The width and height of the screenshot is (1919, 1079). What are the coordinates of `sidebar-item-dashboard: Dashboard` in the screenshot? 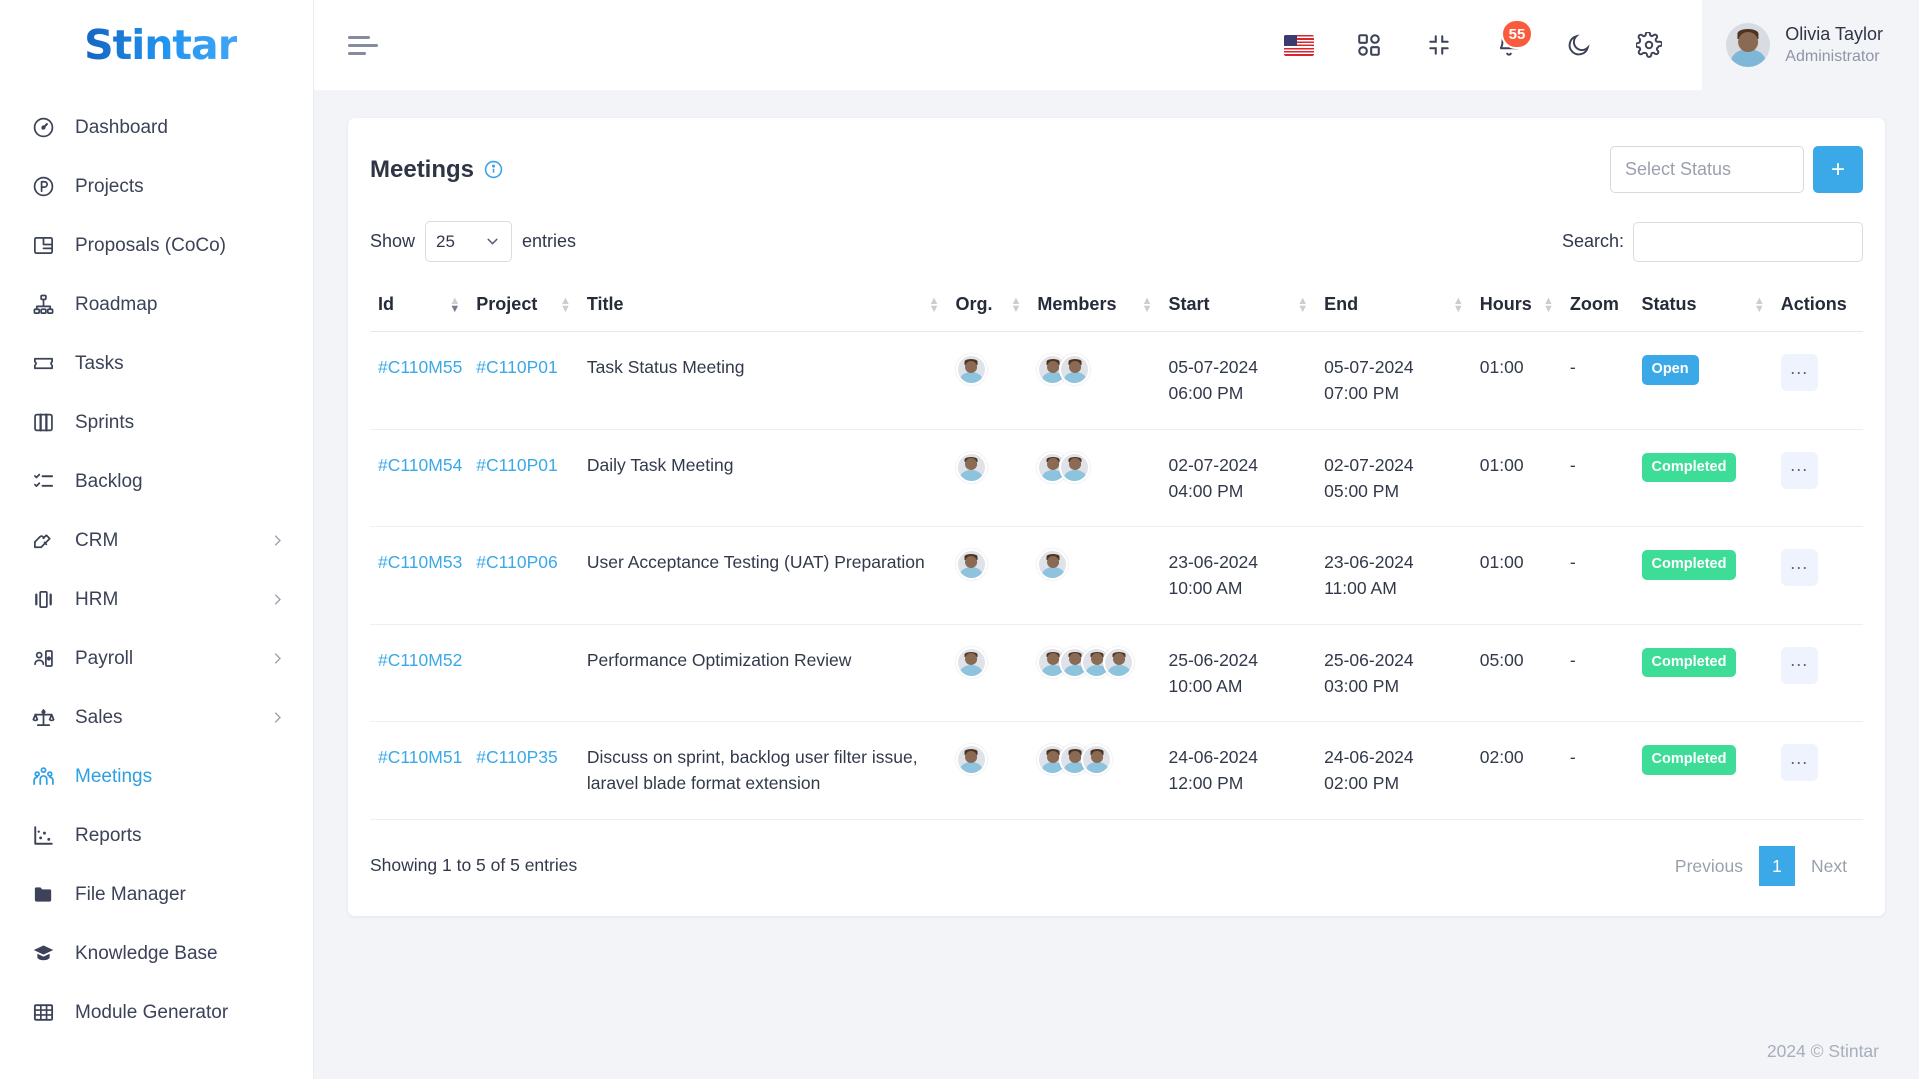 It's located at (156, 127).